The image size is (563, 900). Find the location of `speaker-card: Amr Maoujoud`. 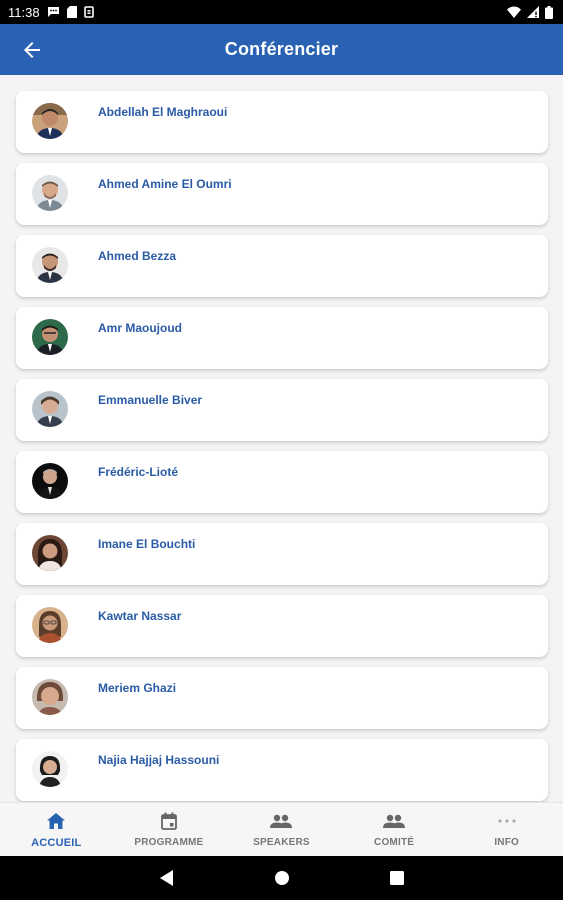

speaker-card: Amr Maoujoud is located at coordinates (282, 338).